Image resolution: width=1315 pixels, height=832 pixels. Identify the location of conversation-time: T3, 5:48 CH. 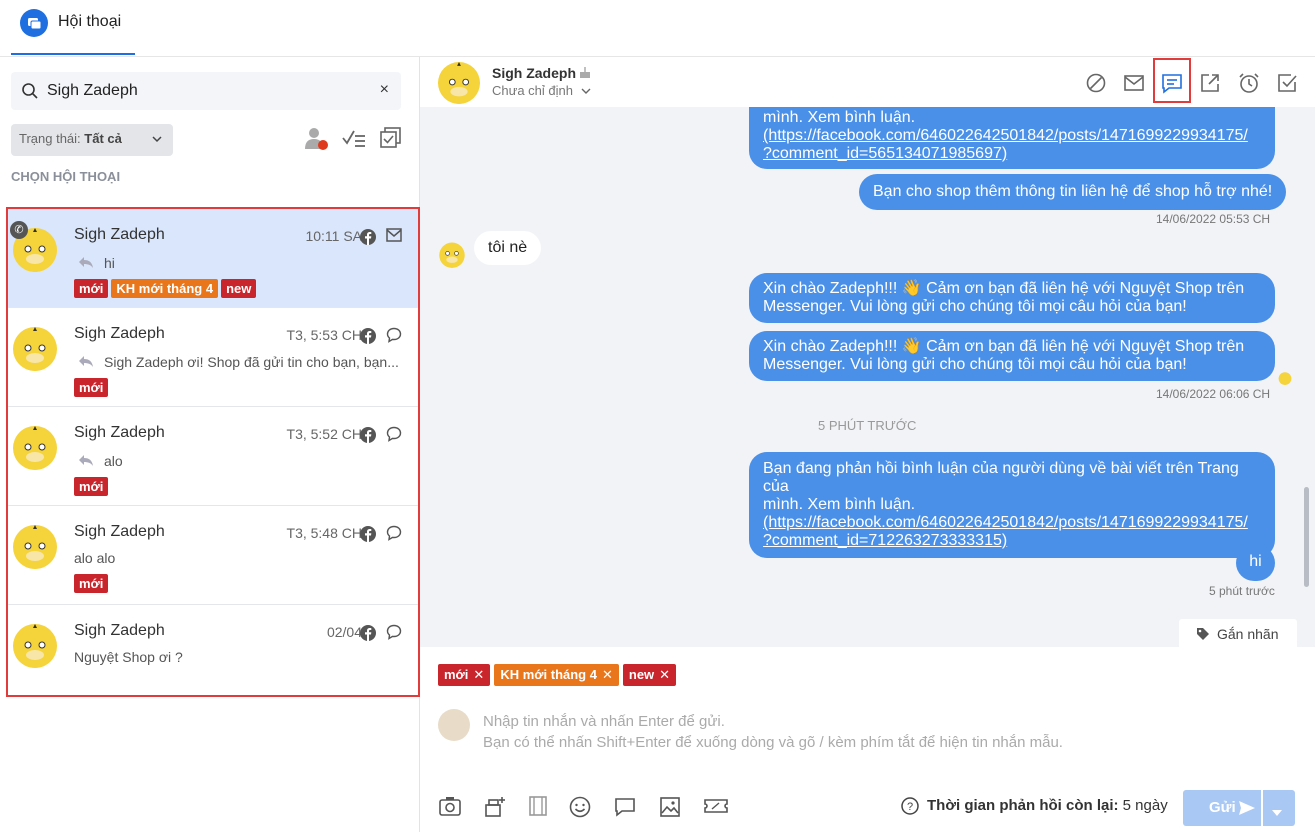
(324, 533).